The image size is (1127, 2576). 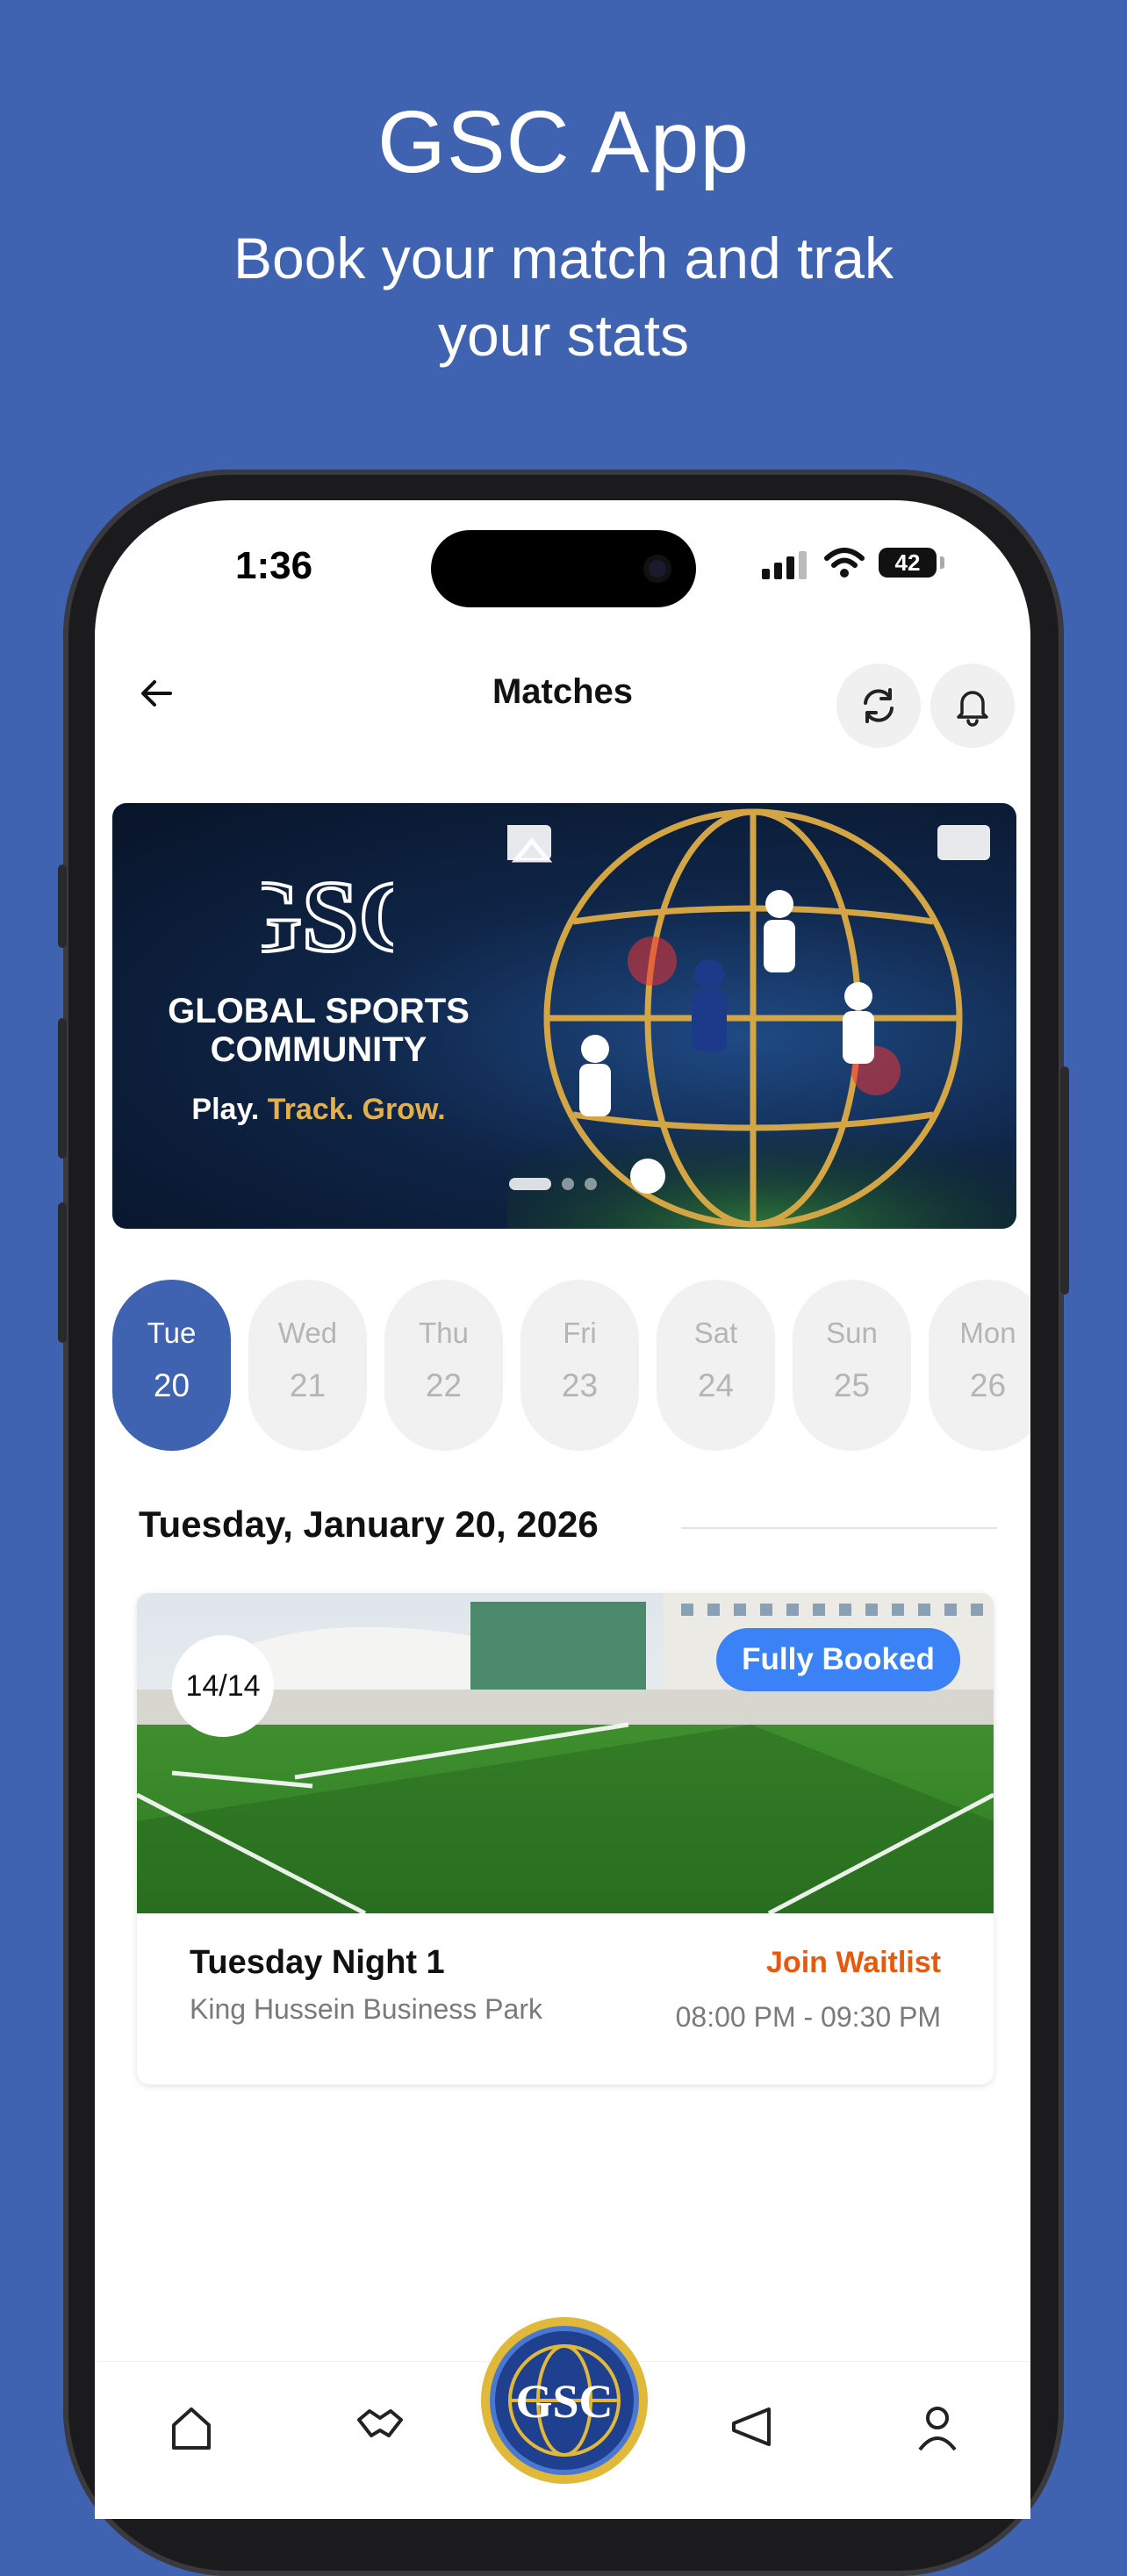 I want to click on notifications-button, so click(x=973, y=706).